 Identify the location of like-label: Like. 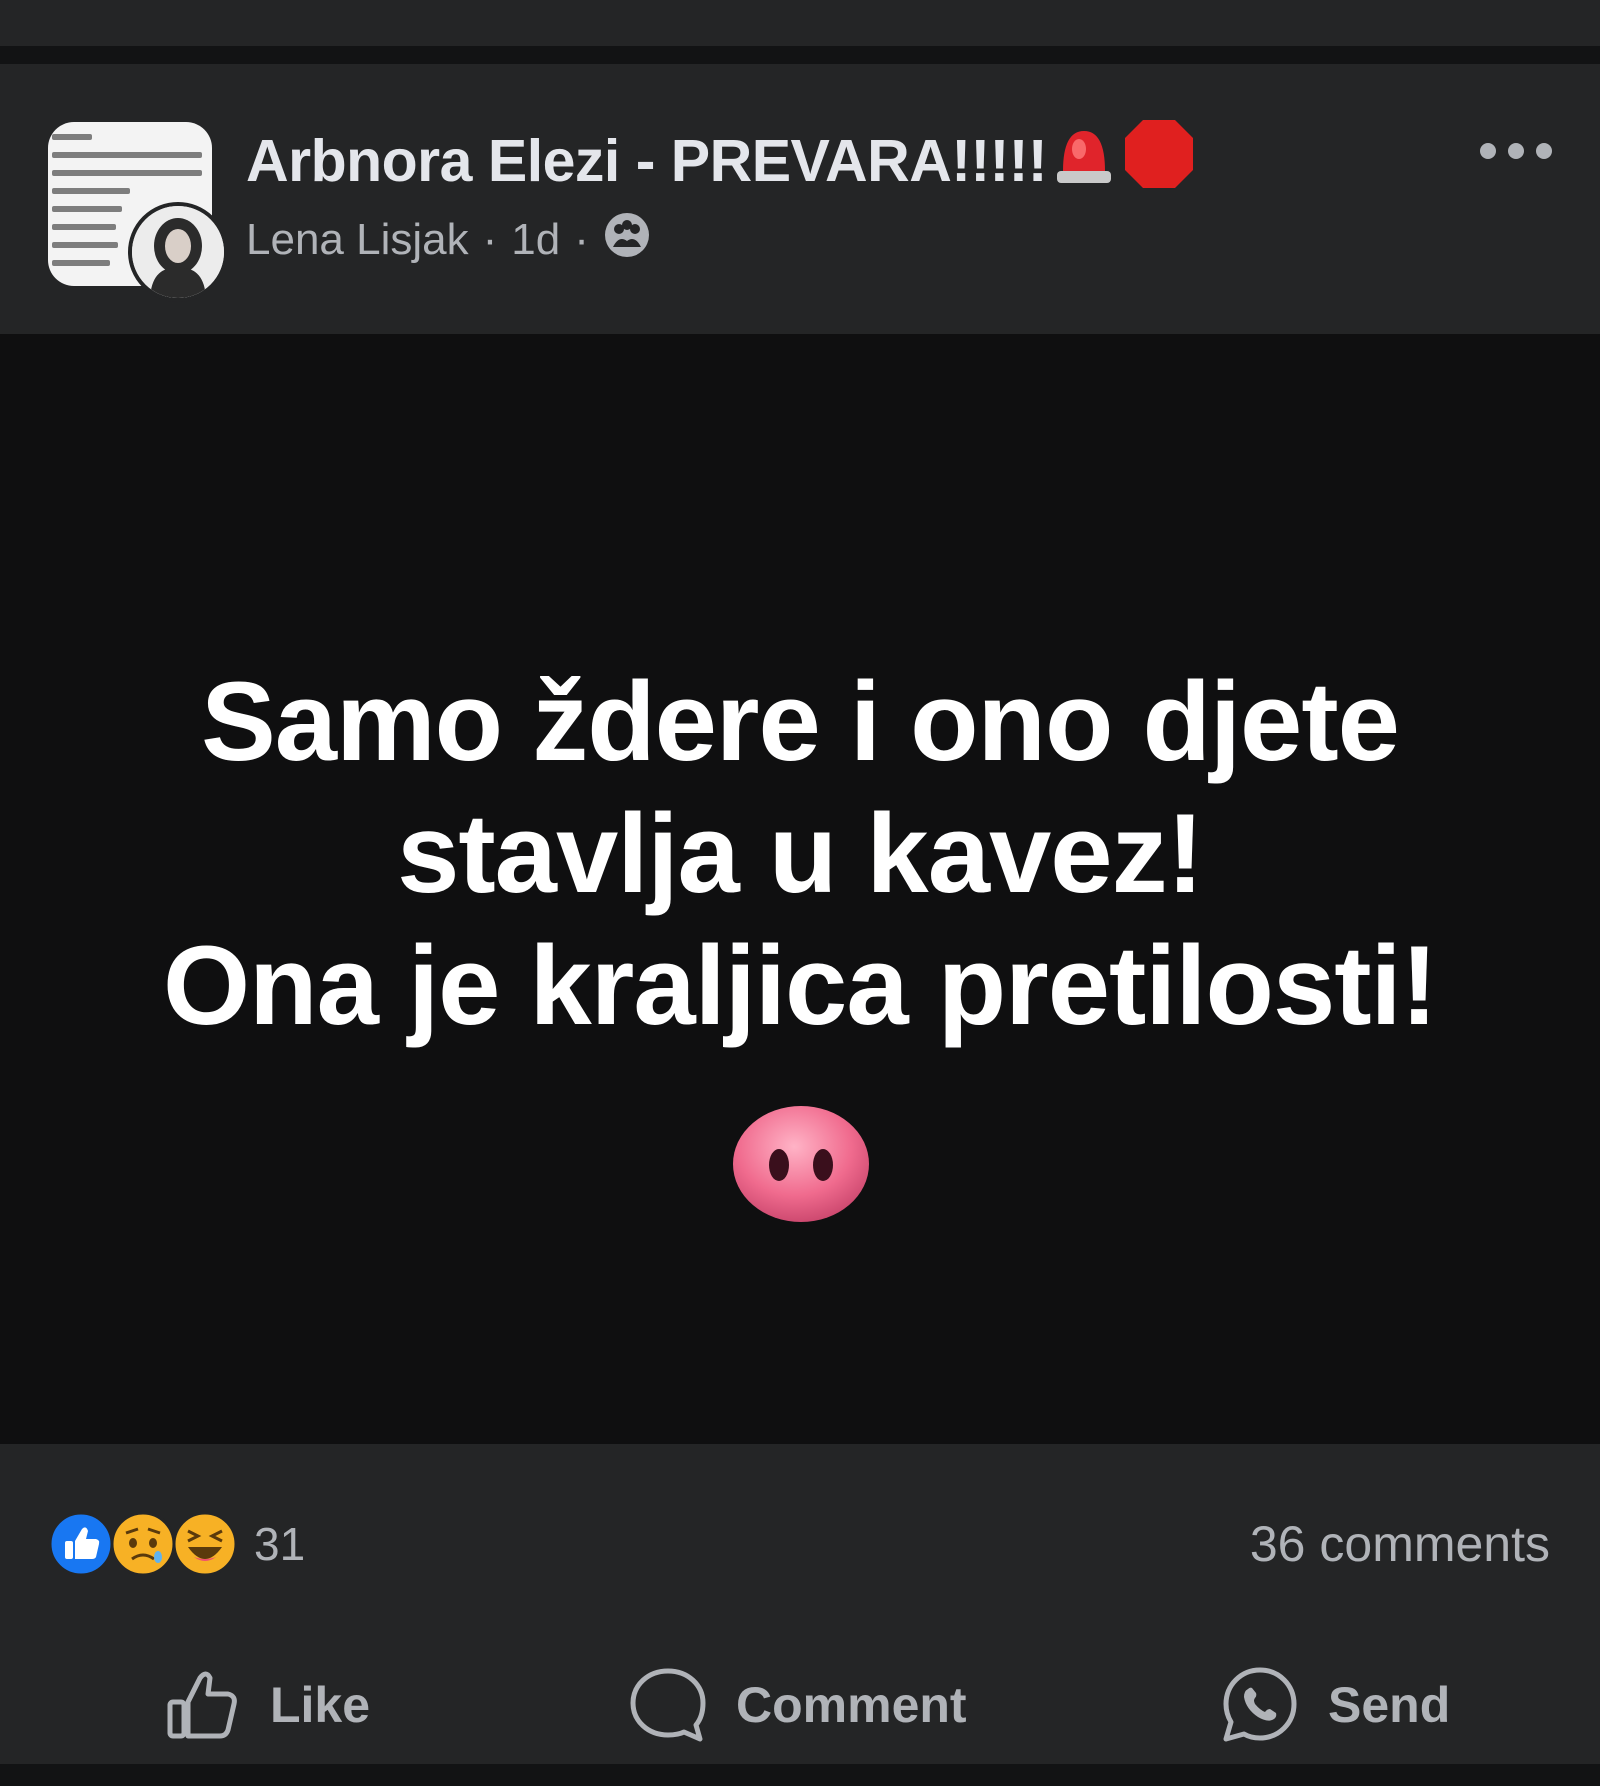
(320, 1705).